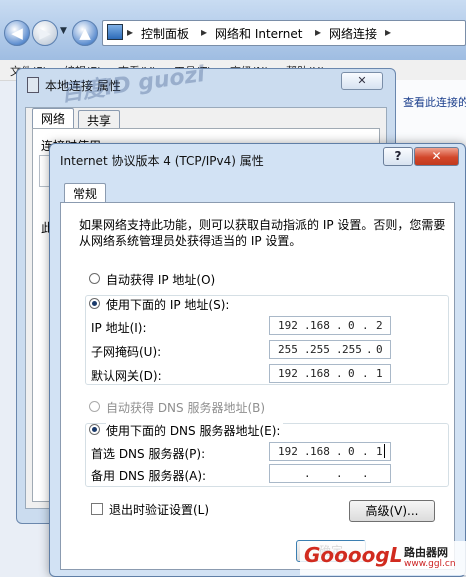 This screenshot has width=466, height=577. What do you see at coordinates (379, 325) in the screenshot?
I see `ip-octet: 2` at bounding box center [379, 325].